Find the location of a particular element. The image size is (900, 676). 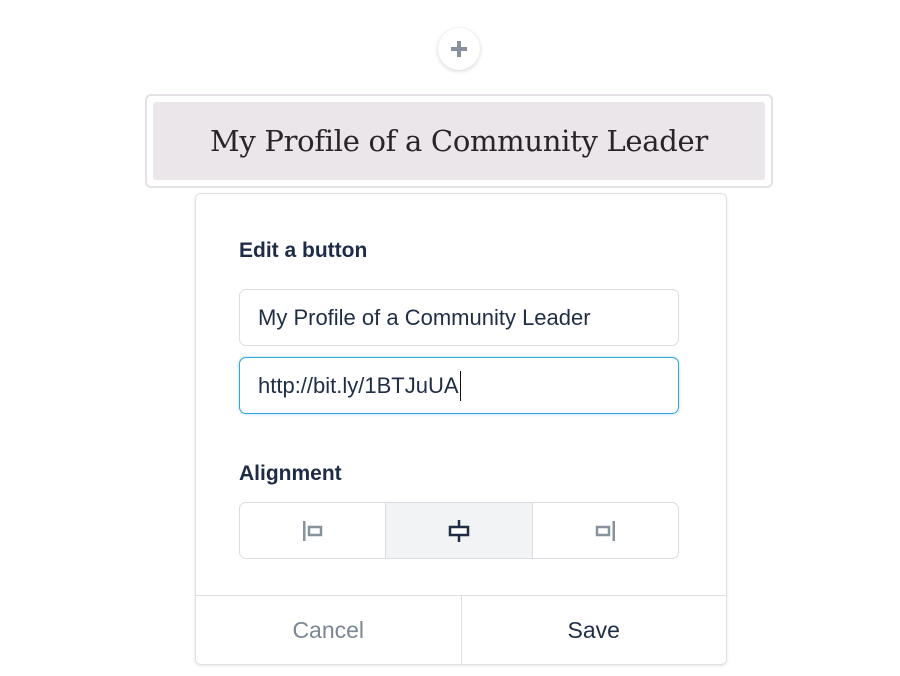

preview-button-text: My Profile of a Community Leader is located at coordinates (459, 141).